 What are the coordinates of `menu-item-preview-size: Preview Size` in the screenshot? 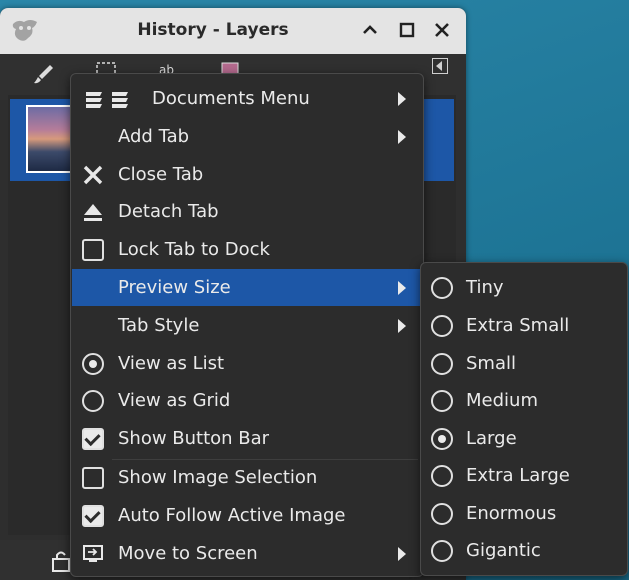 It's located at (247, 287).